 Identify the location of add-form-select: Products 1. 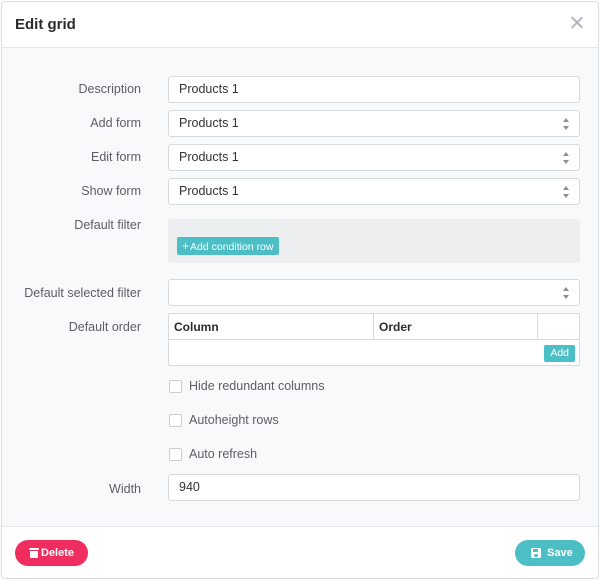
(374, 123).